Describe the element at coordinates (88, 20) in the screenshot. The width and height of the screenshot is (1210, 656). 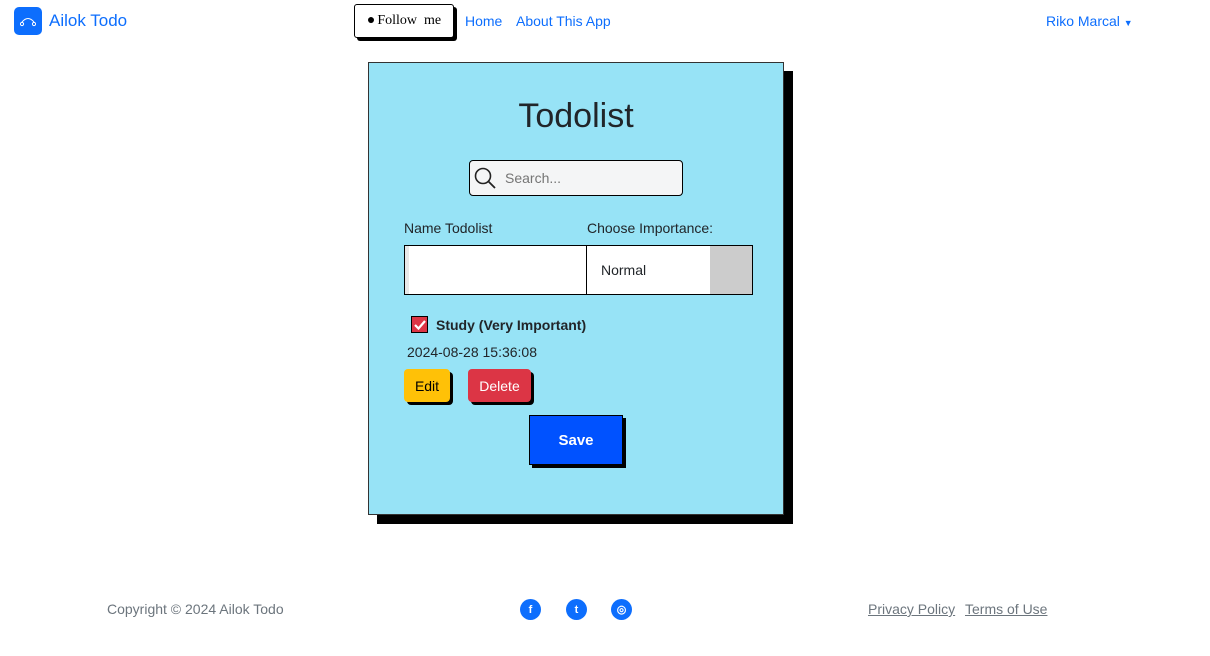
I see `brand-name: Ailok Todo` at that location.